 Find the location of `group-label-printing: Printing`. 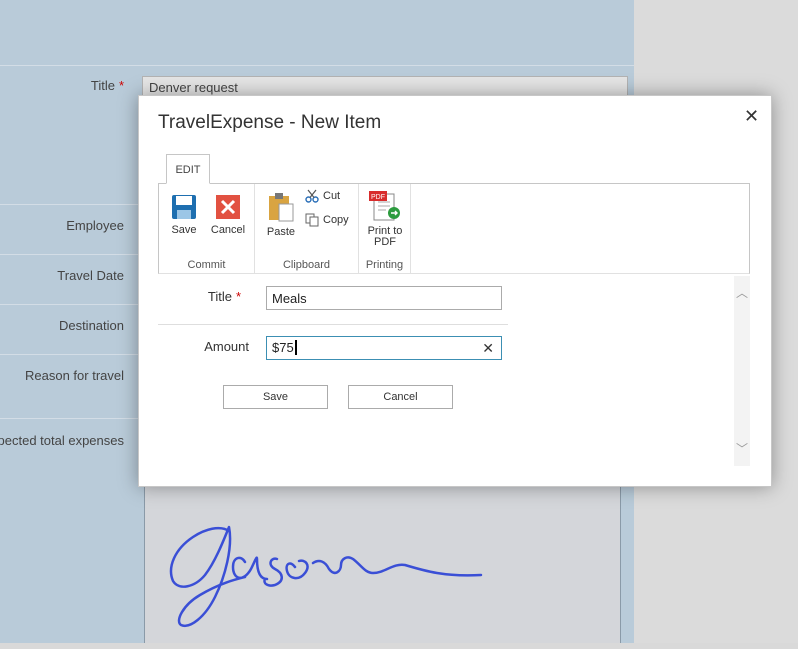

group-label-printing: Printing is located at coordinates (384, 265).